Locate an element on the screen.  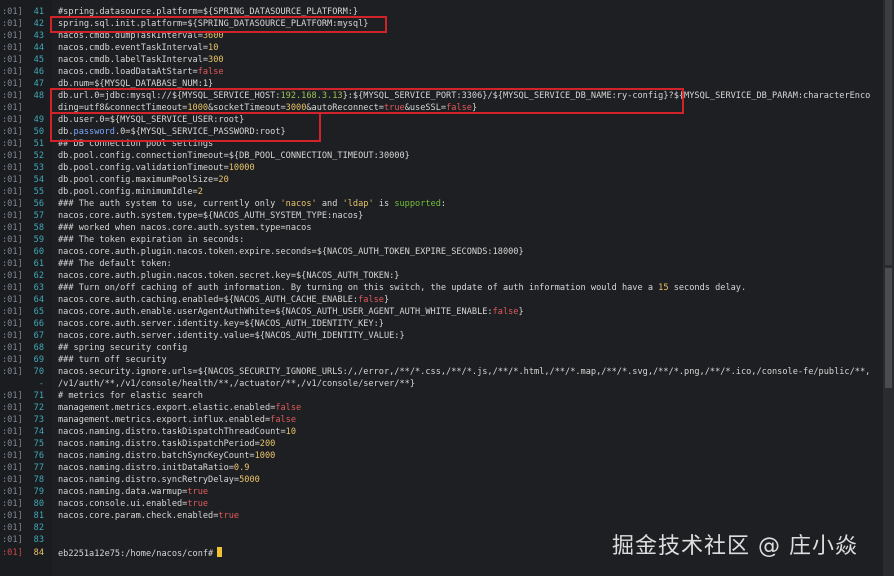
line-number: - is located at coordinates (41, 384).